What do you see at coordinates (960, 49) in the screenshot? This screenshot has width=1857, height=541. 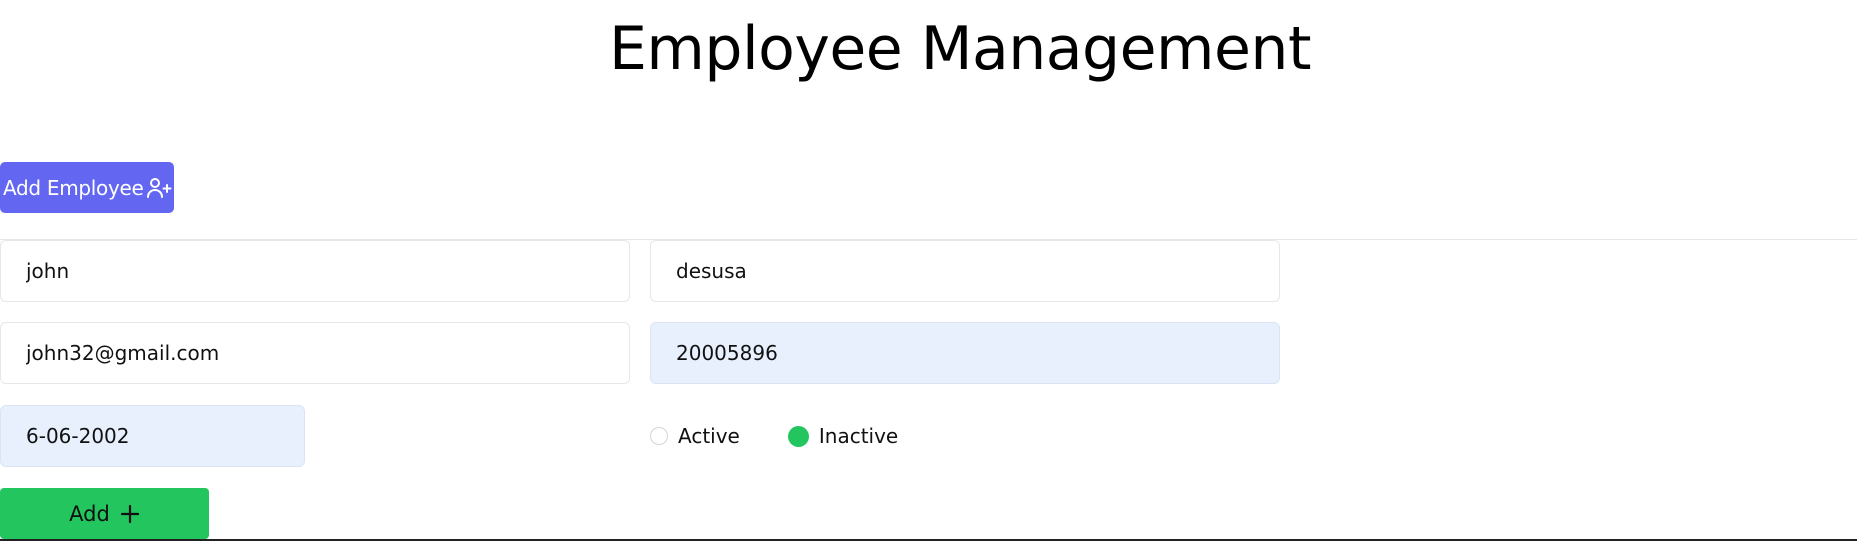 I see `page-title: Employee Management` at bounding box center [960, 49].